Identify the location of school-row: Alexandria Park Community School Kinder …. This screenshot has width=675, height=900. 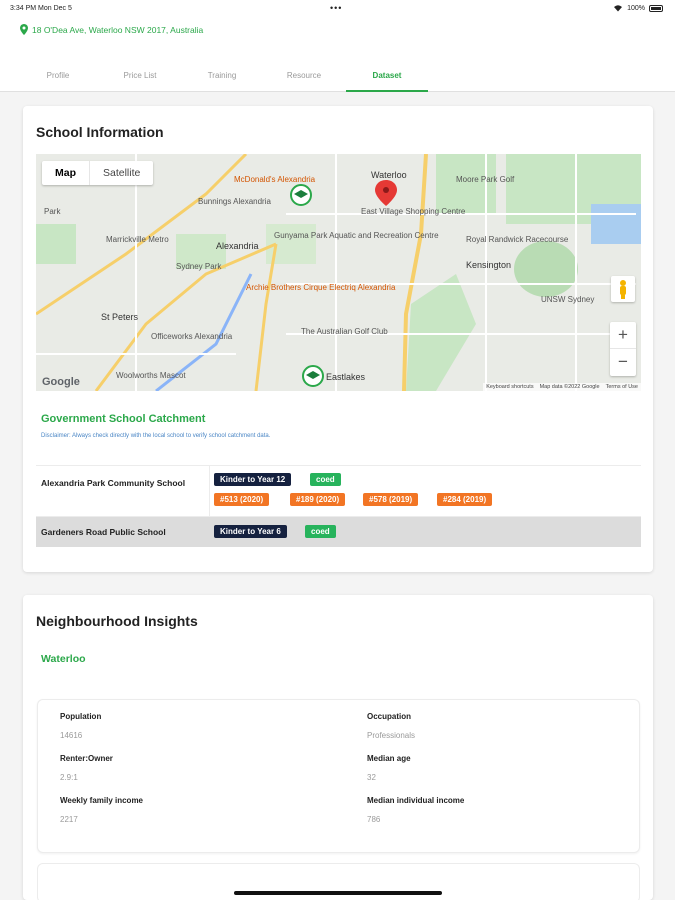
(338, 490).